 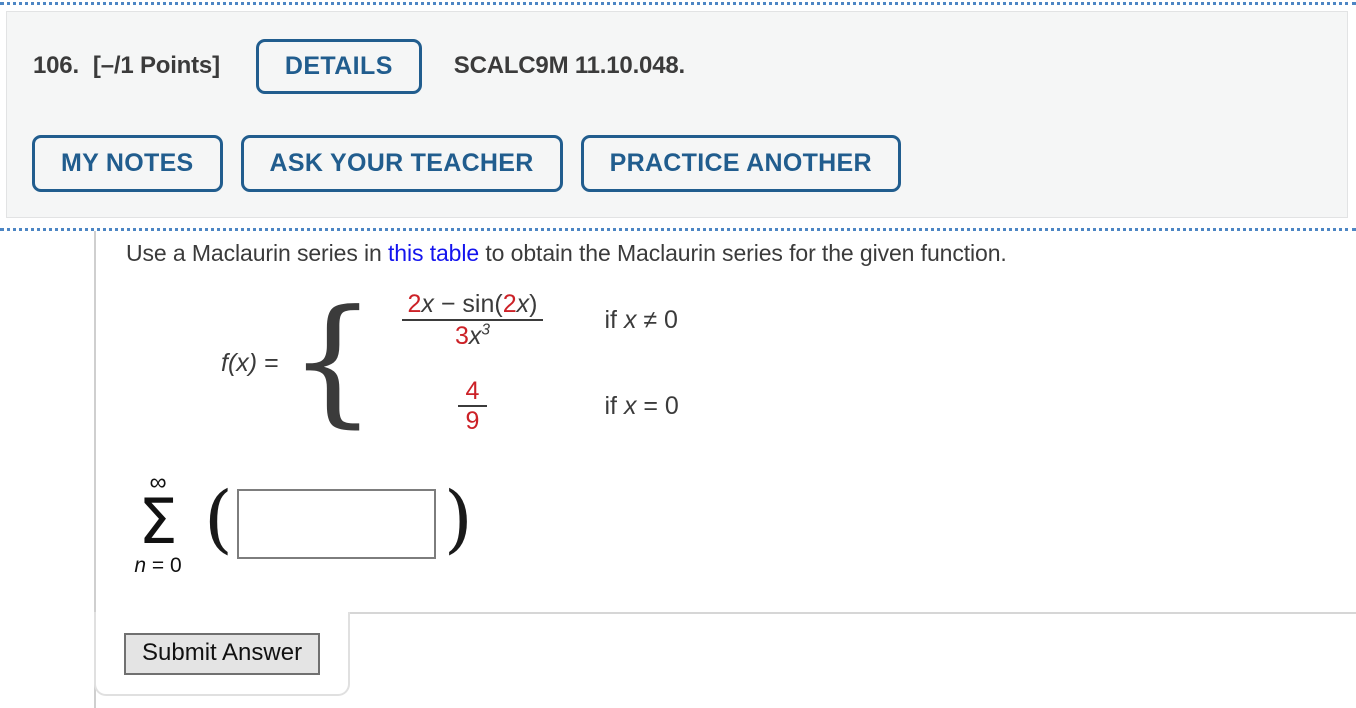 What do you see at coordinates (630, 405) in the screenshot?
I see `case-2-condition-variable: x` at bounding box center [630, 405].